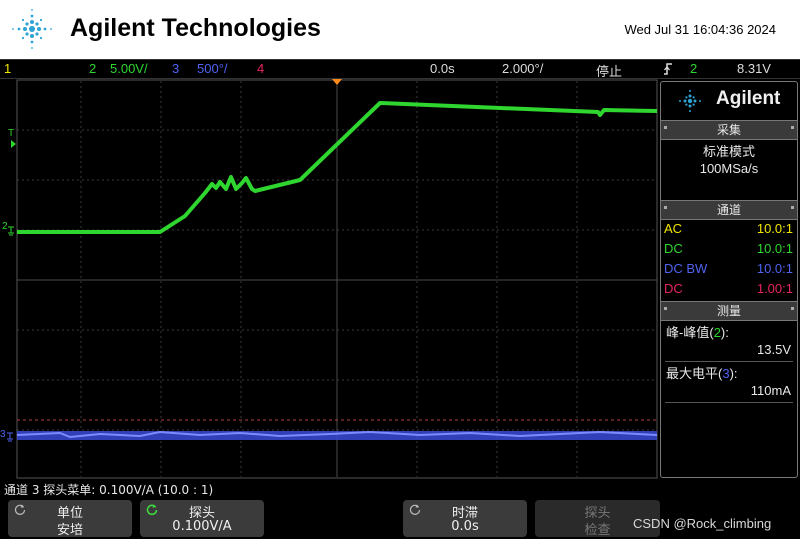 Image resolution: width=800 pixels, height=539 pixels. I want to click on trigger-source: 2, so click(694, 68).